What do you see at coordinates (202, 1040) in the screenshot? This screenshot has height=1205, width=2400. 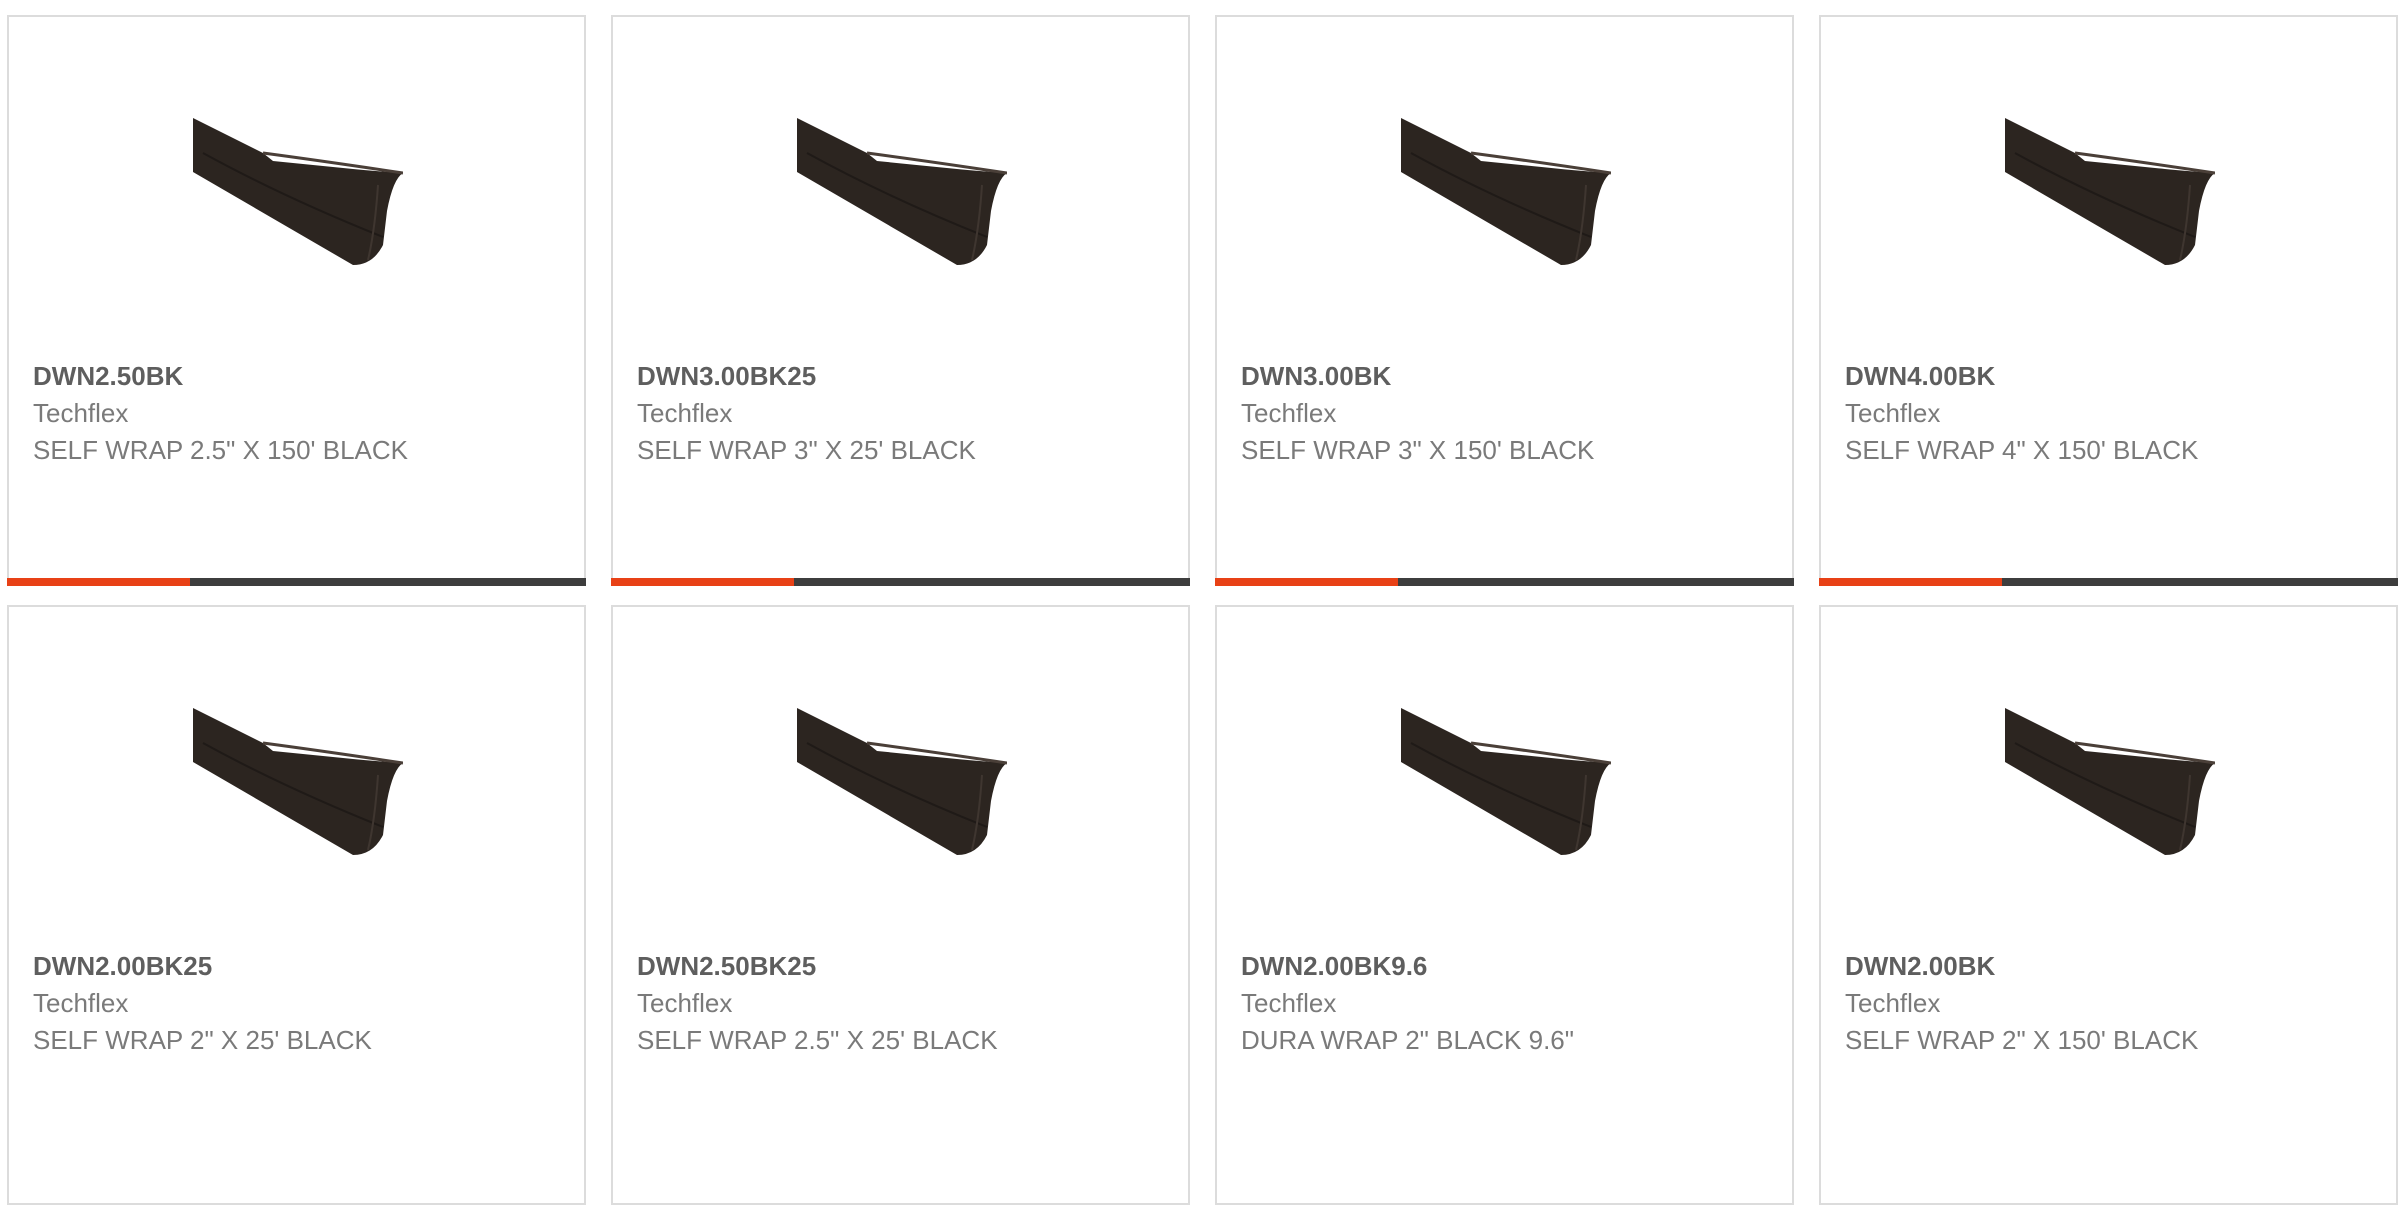 I see `product-description: SELF WRAP 2" X 25' BLACK` at bounding box center [202, 1040].